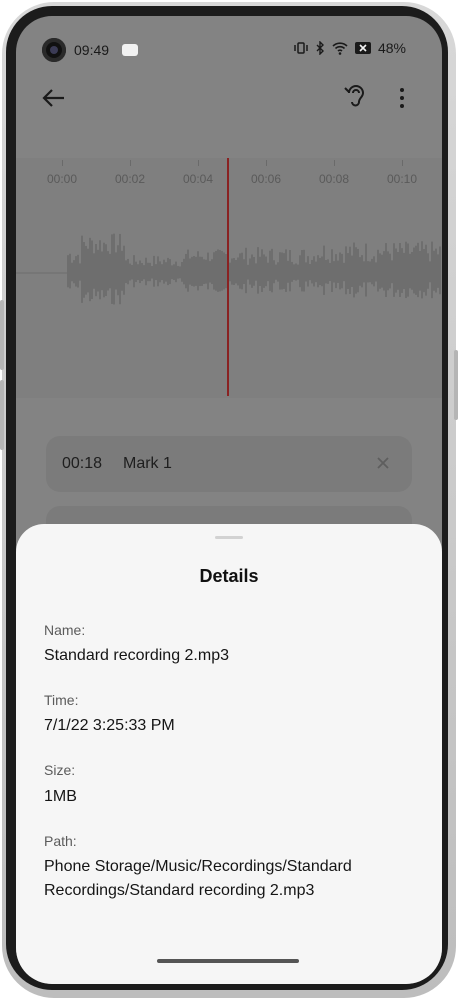 Image resolution: width=458 pixels, height=1000 pixels. Describe the element at coordinates (228, 961) in the screenshot. I see `home-indicator` at that location.